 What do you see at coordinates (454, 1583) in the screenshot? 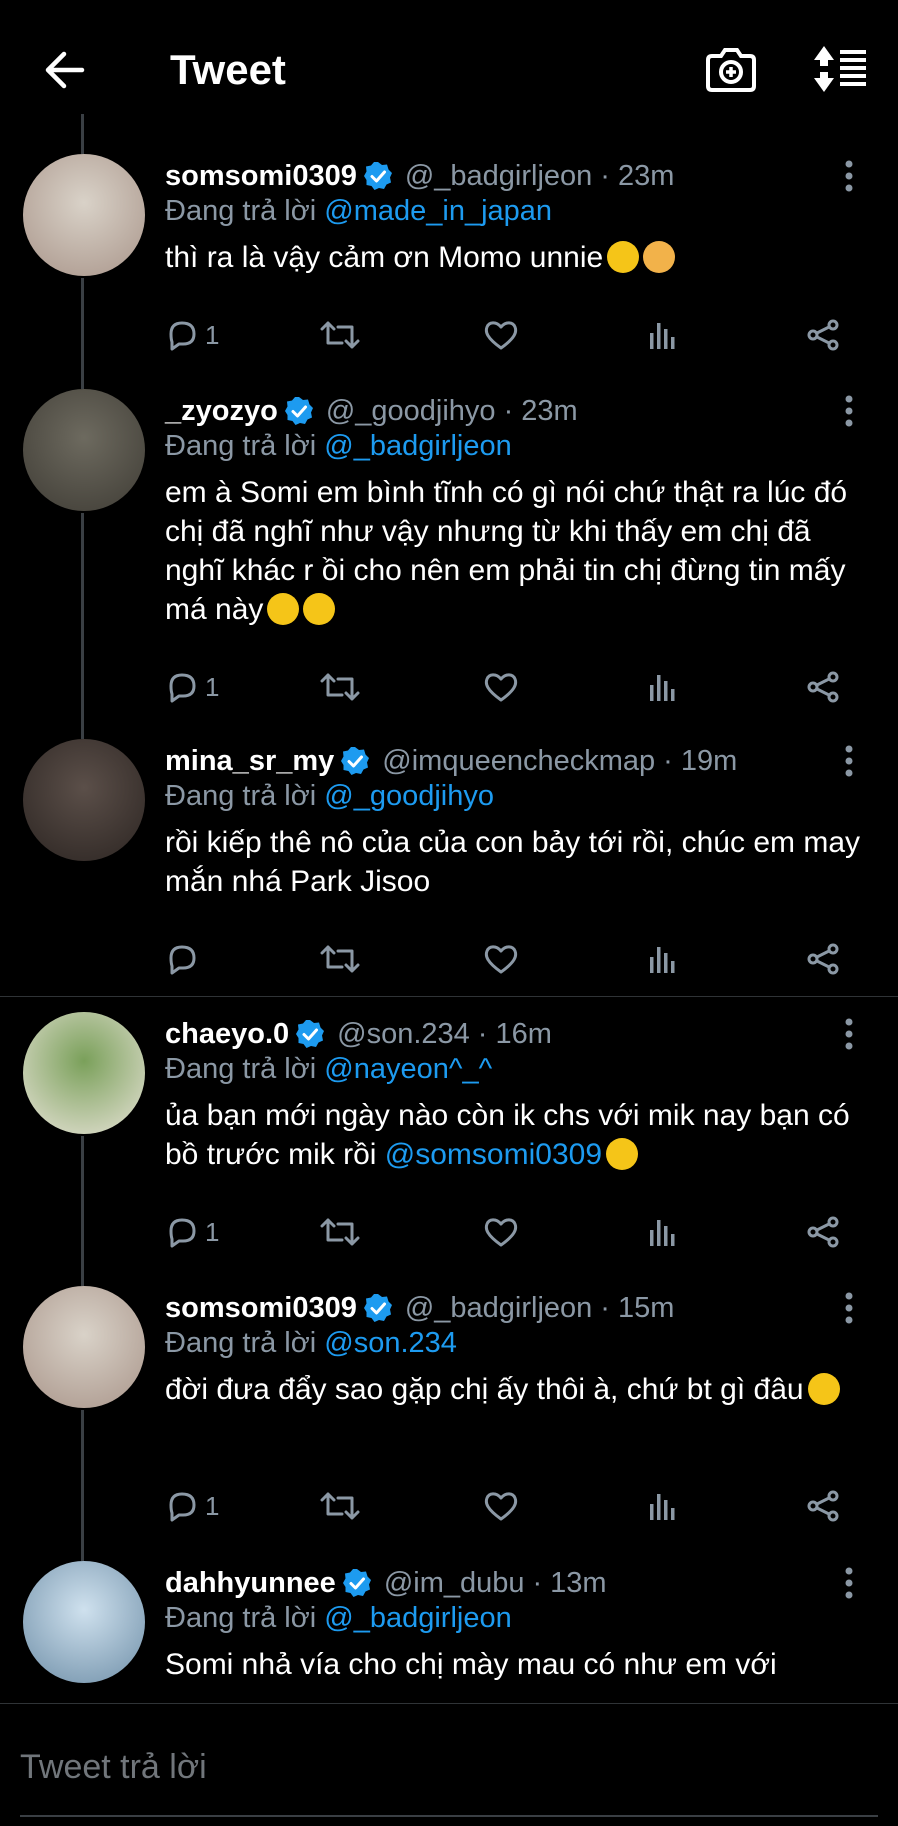
I see `user-handle: @im_dubu` at bounding box center [454, 1583].